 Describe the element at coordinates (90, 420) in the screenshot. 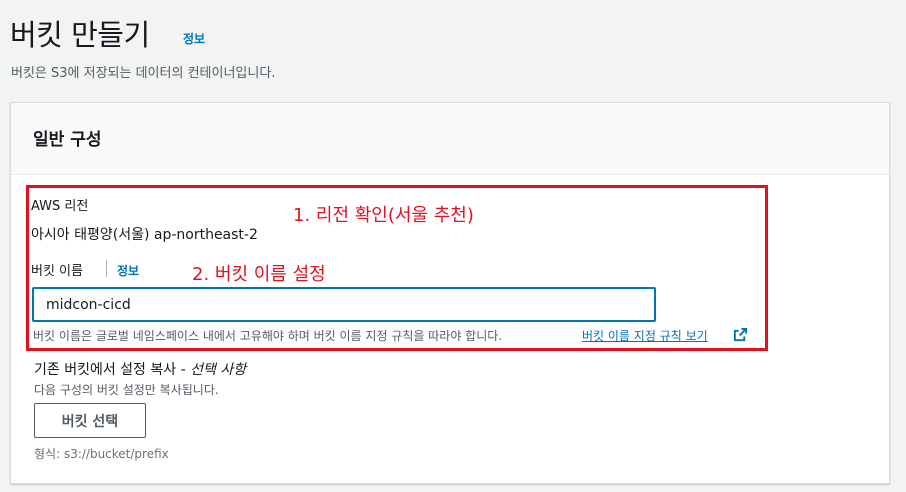

I see `choose-bucket-button: 버킷 선택` at that location.